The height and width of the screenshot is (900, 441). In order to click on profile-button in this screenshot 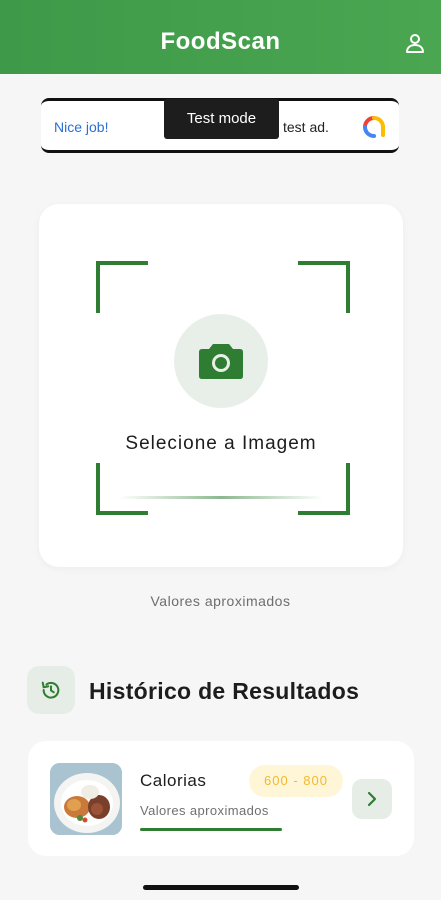, I will do `click(415, 43)`.